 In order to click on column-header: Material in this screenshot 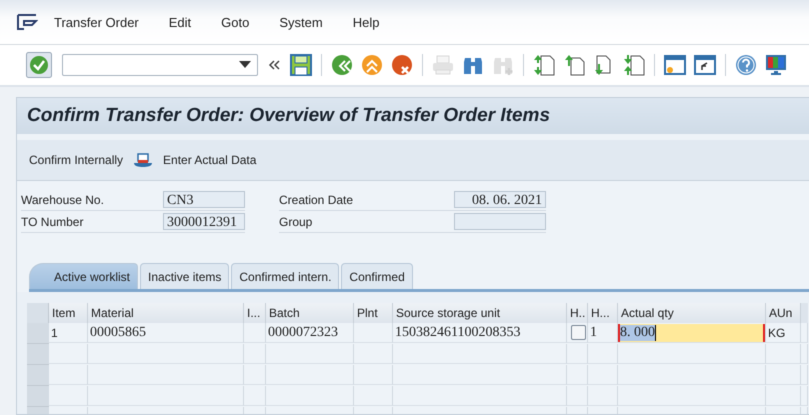, I will do `click(166, 313)`.